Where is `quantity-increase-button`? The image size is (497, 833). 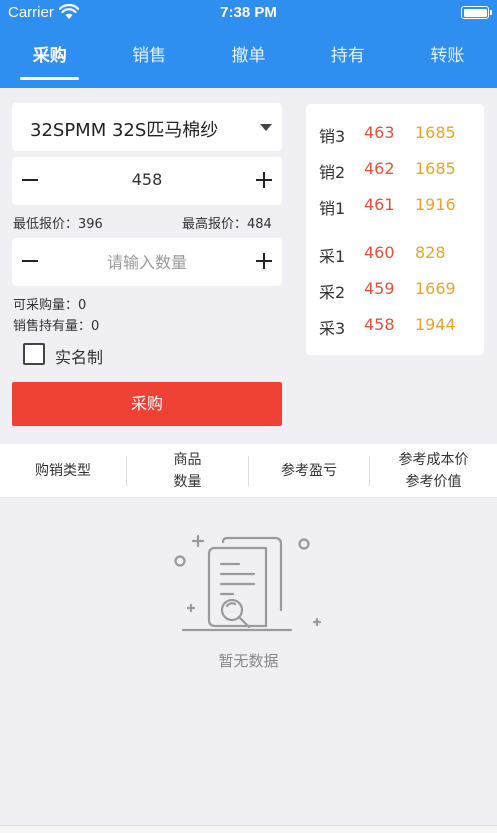 quantity-increase-button is located at coordinates (264, 261).